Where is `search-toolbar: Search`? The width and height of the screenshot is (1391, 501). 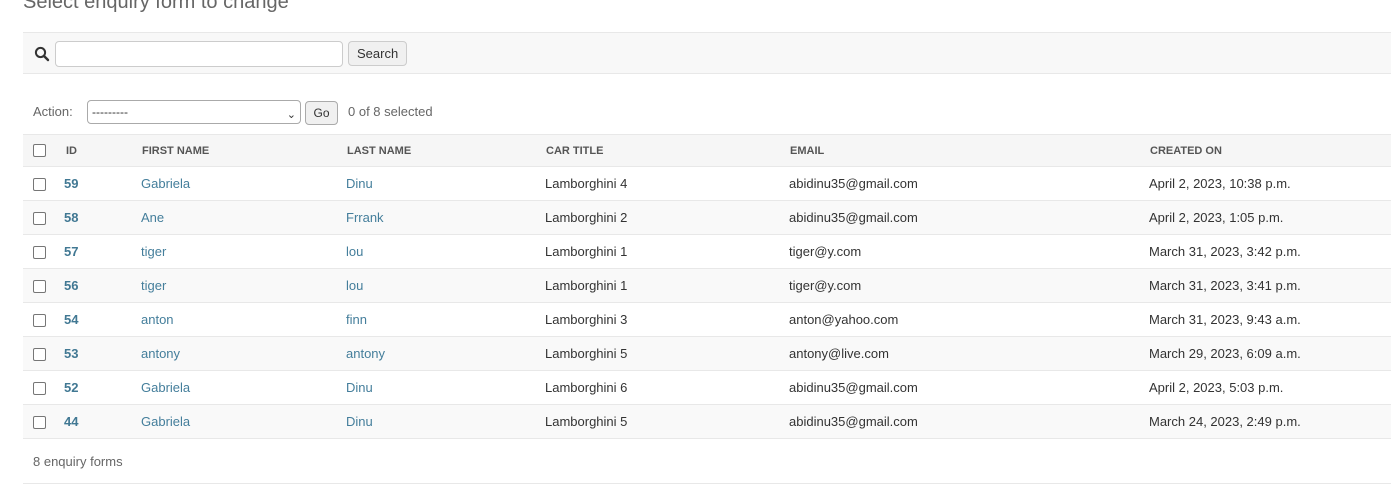
search-toolbar: Search is located at coordinates (707, 53).